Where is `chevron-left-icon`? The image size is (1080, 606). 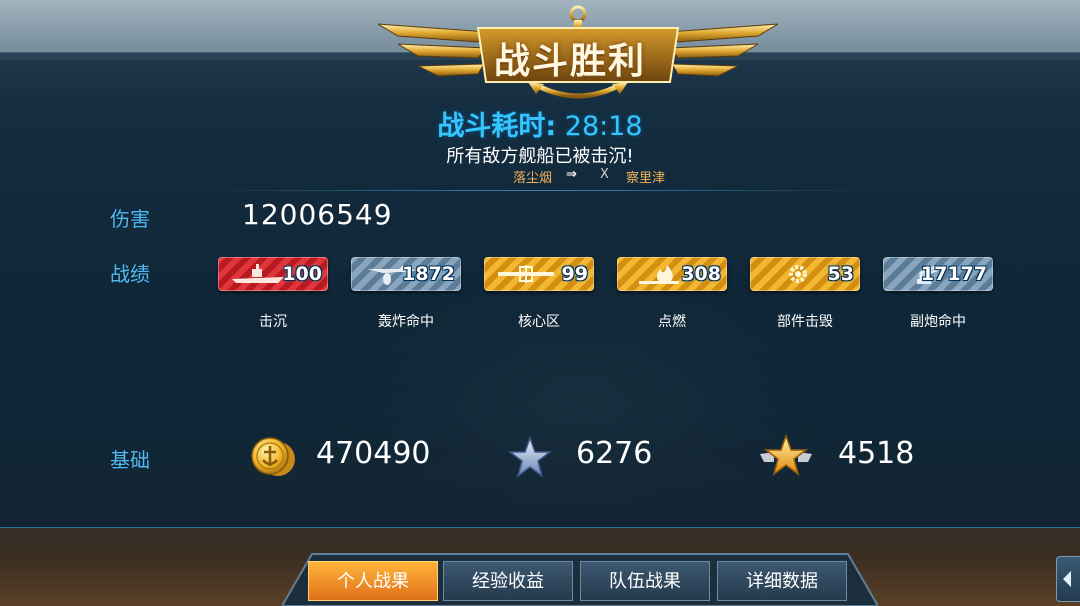
chevron-left-icon is located at coordinates (1067, 579).